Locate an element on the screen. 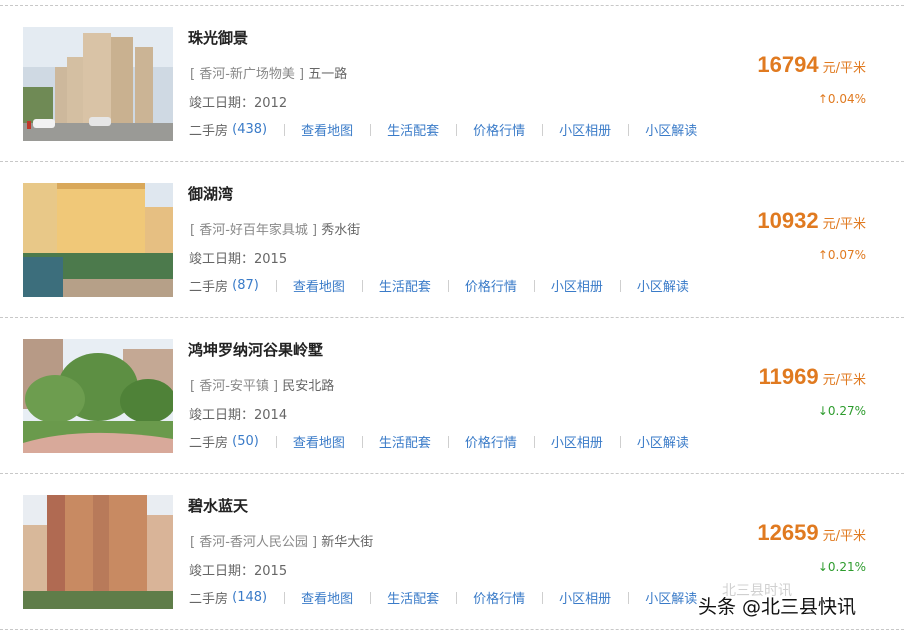  price-value: 12659 is located at coordinates (788, 532).